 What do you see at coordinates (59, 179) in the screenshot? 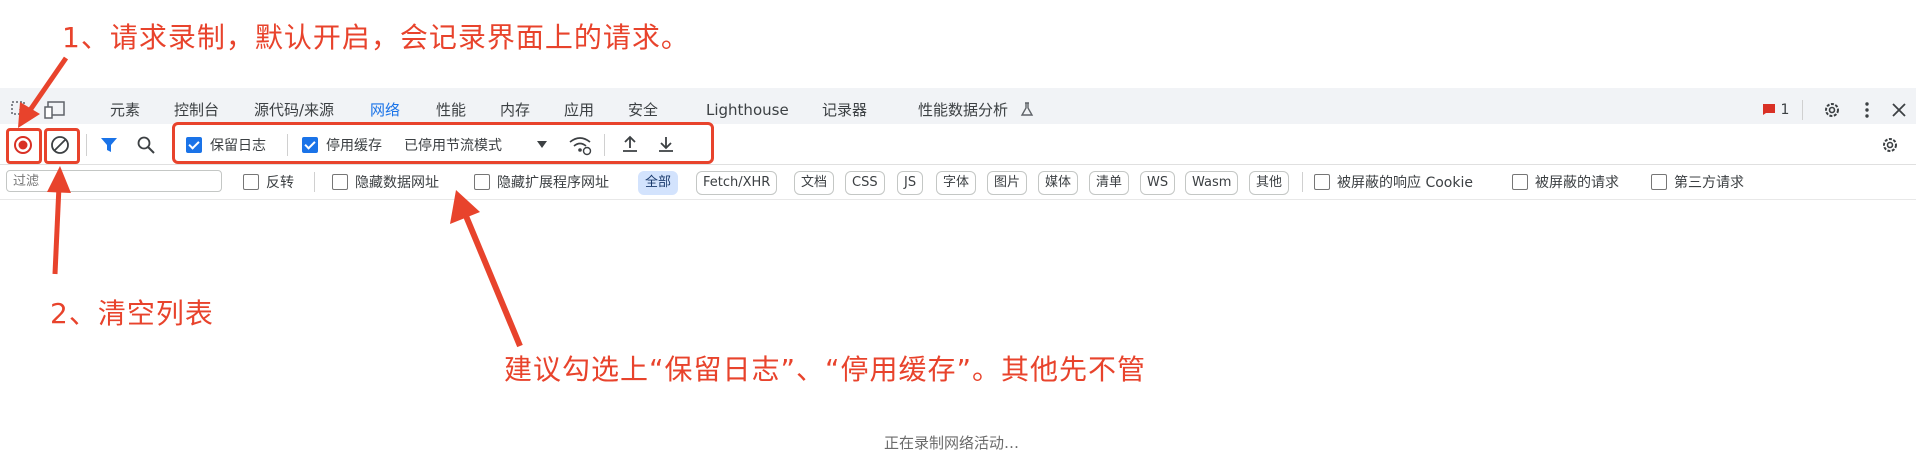
I see `arrow-to-clear-head` at bounding box center [59, 179].